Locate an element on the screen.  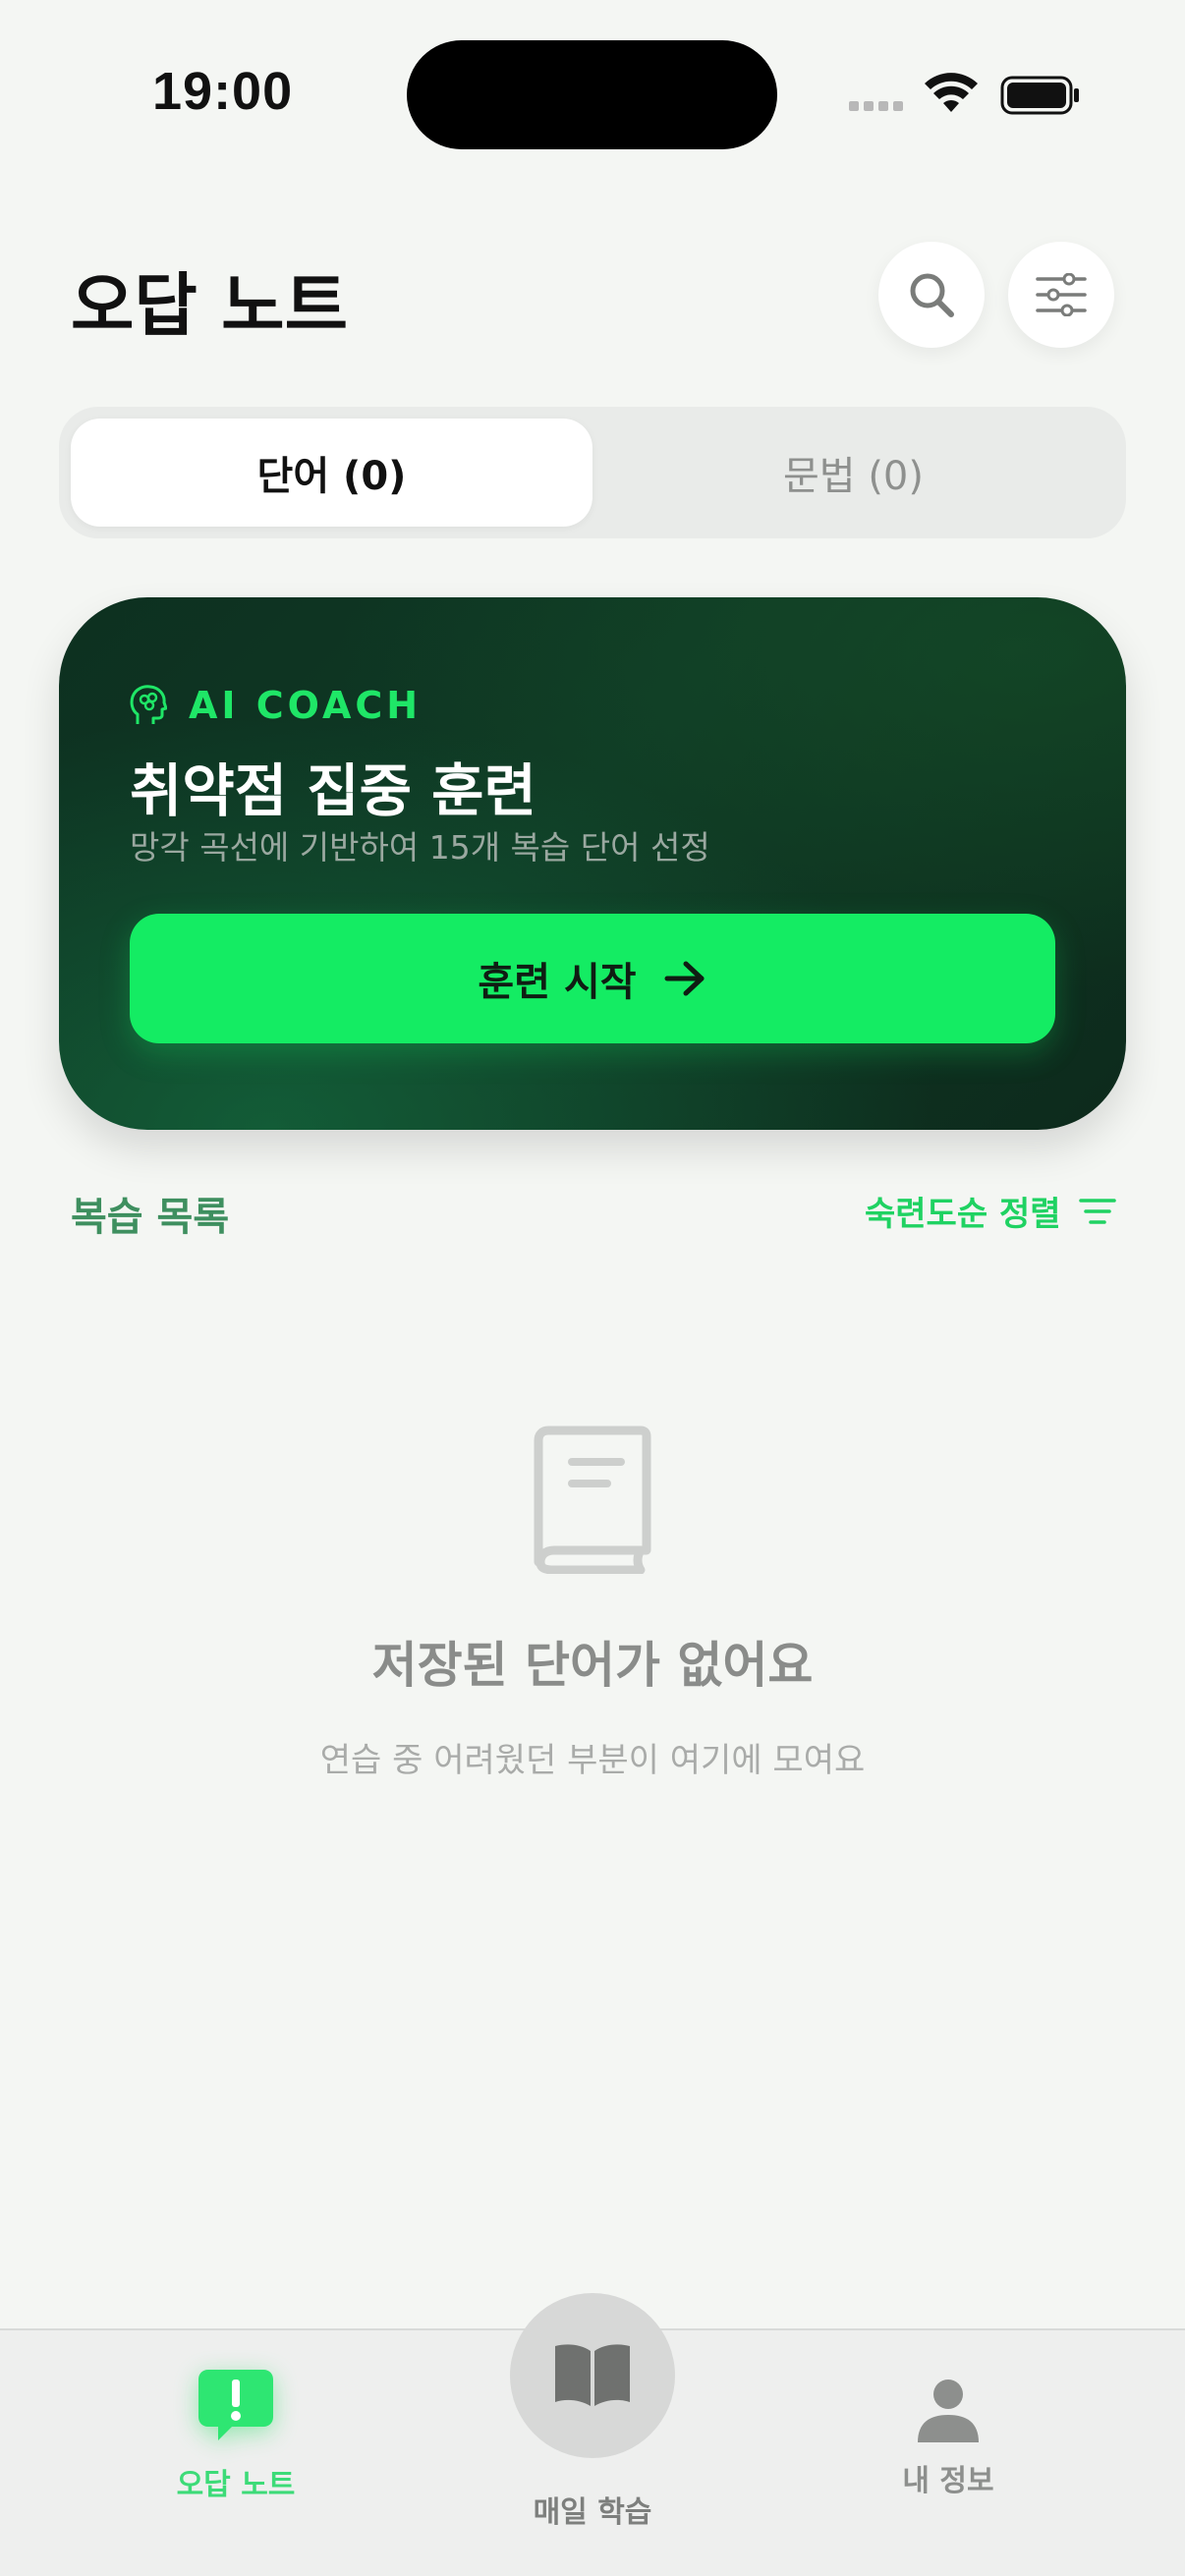
segmented-control: 단어 (0) 문법 (0) is located at coordinates (592, 472).